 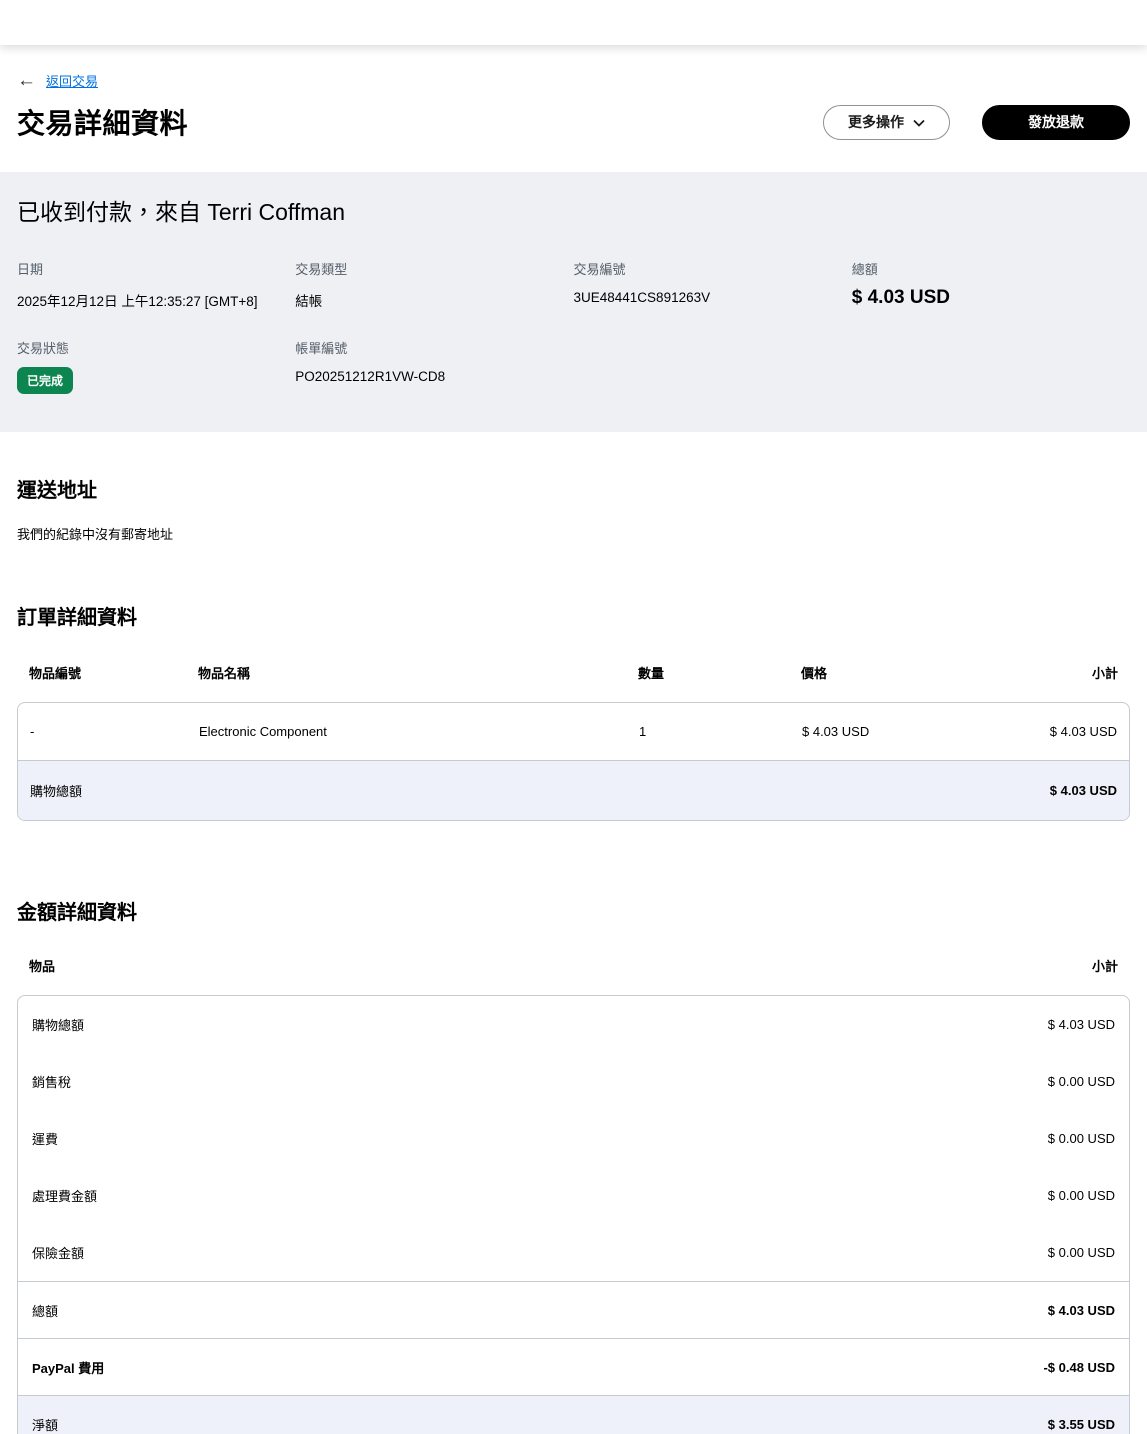 What do you see at coordinates (919, 122) in the screenshot?
I see `chevron-down-icon` at bounding box center [919, 122].